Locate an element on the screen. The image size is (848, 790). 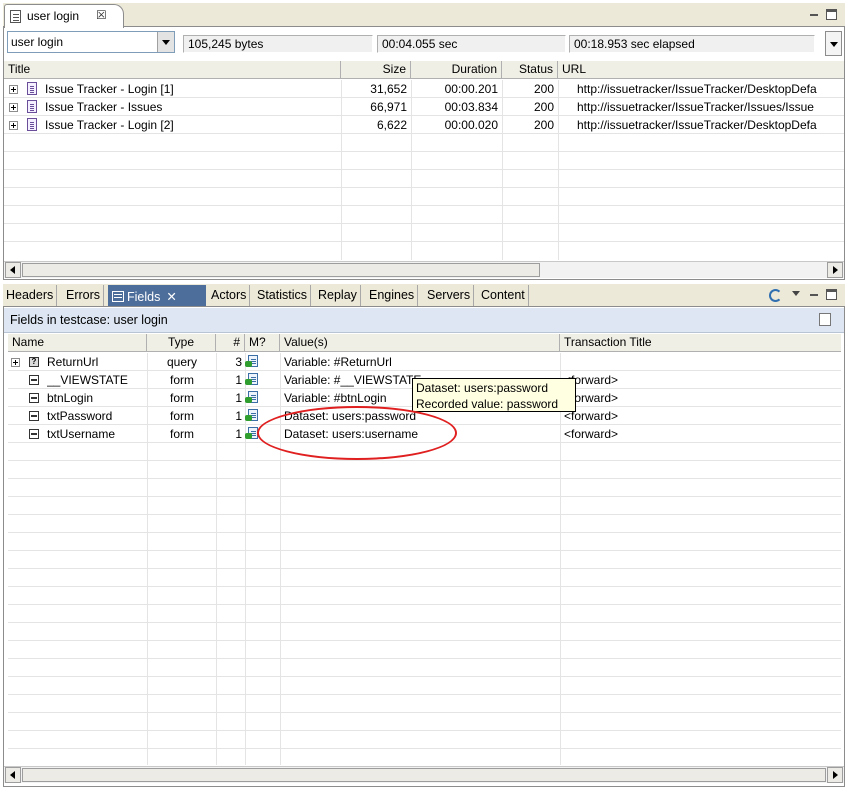
column-count: # is located at coordinates (230, 343).